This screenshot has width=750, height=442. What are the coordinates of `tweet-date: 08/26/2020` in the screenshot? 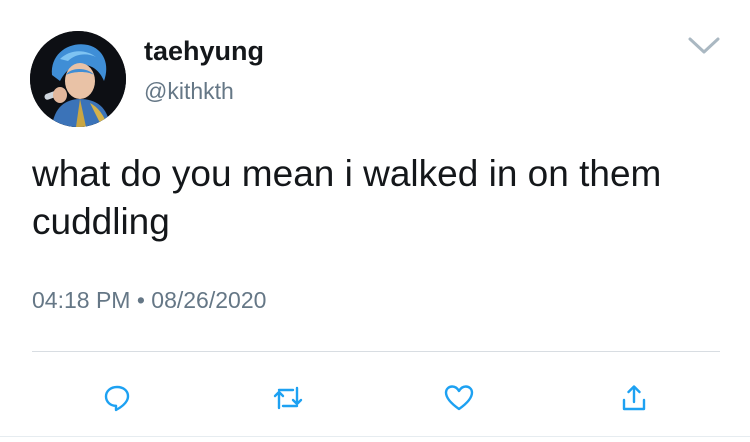 It's located at (209, 300).